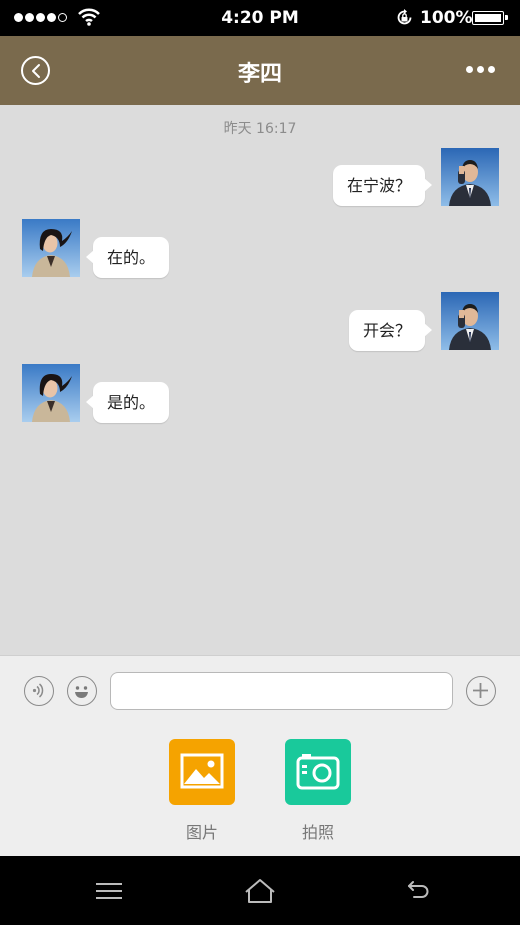 The width and height of the screenshot is (520, 925). Describe the element at coordinates (127, 257) in the screenshot. I see `message-bubble-received: 在的。` at that location.